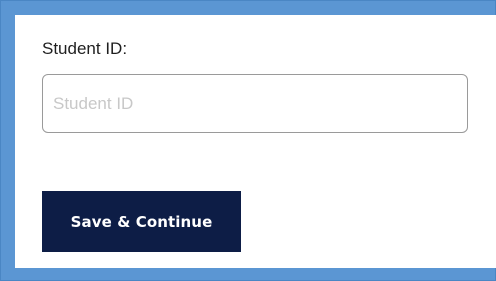  What do you see at coordinates (141, 221) in the screenshot?
I see `save-and-continue-button: Save & Continue` at bounding box center [141, 221].